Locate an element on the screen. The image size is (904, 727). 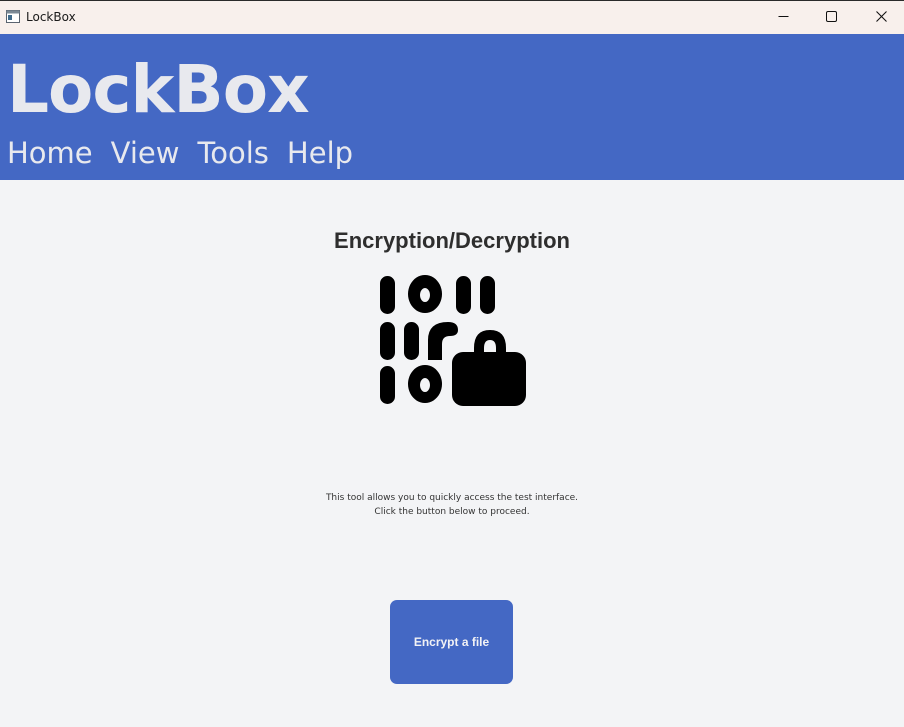
nav-view: View is located at coordinates (145, 153).